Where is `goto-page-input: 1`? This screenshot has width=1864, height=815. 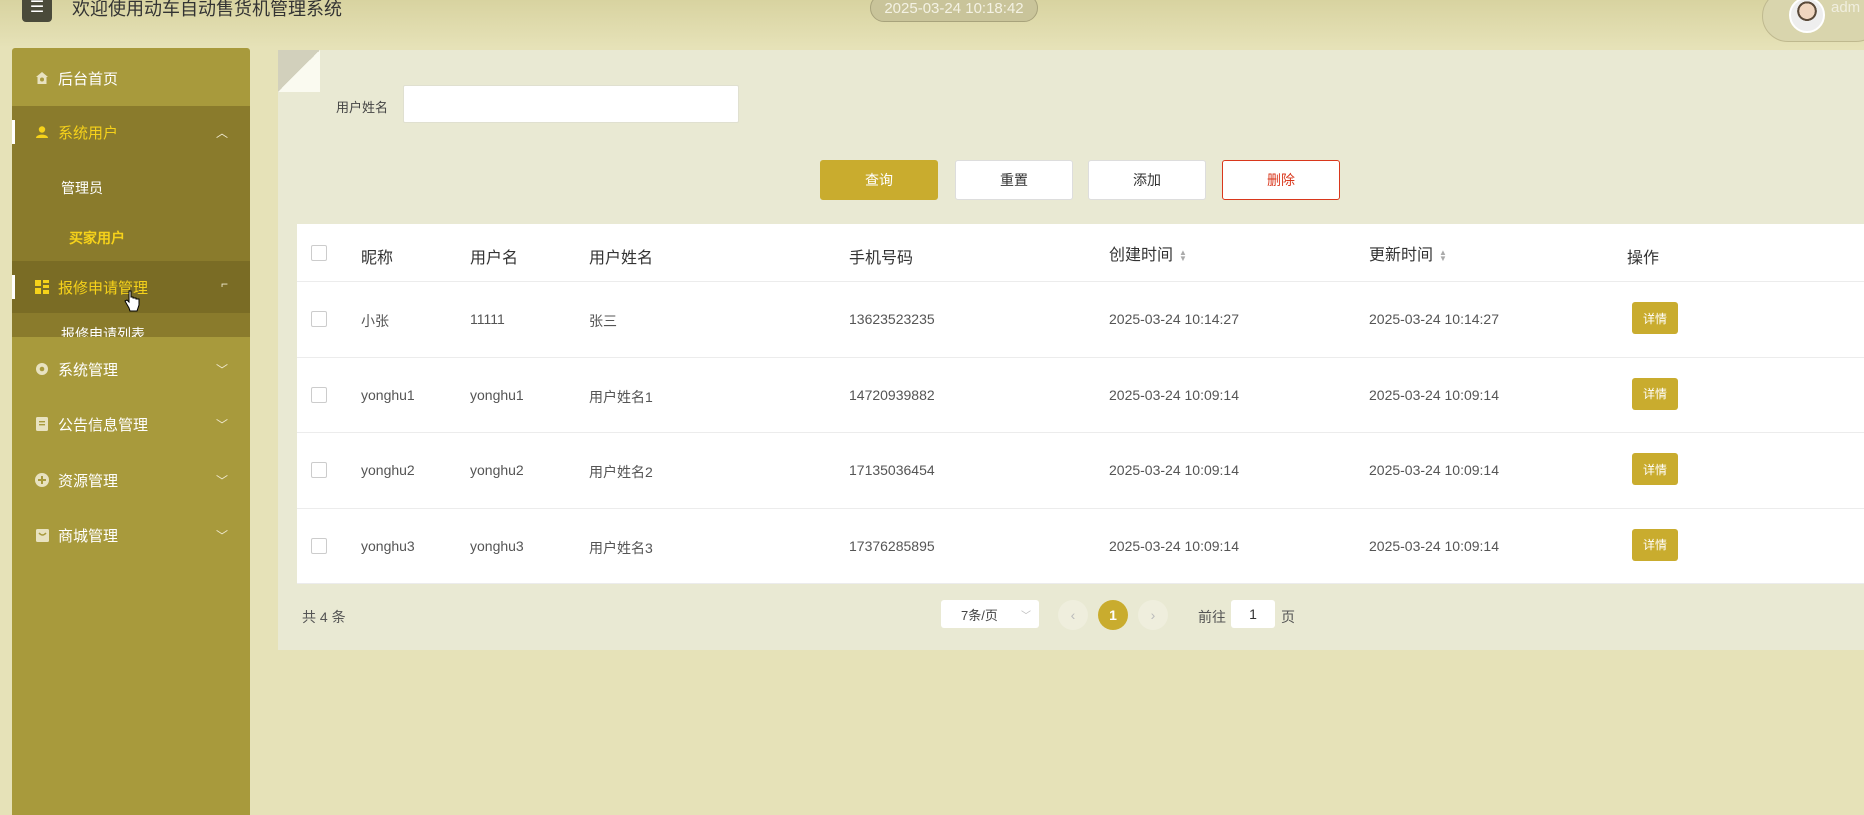 goto-page-input: 1 is located at coordinates (1253, 614).